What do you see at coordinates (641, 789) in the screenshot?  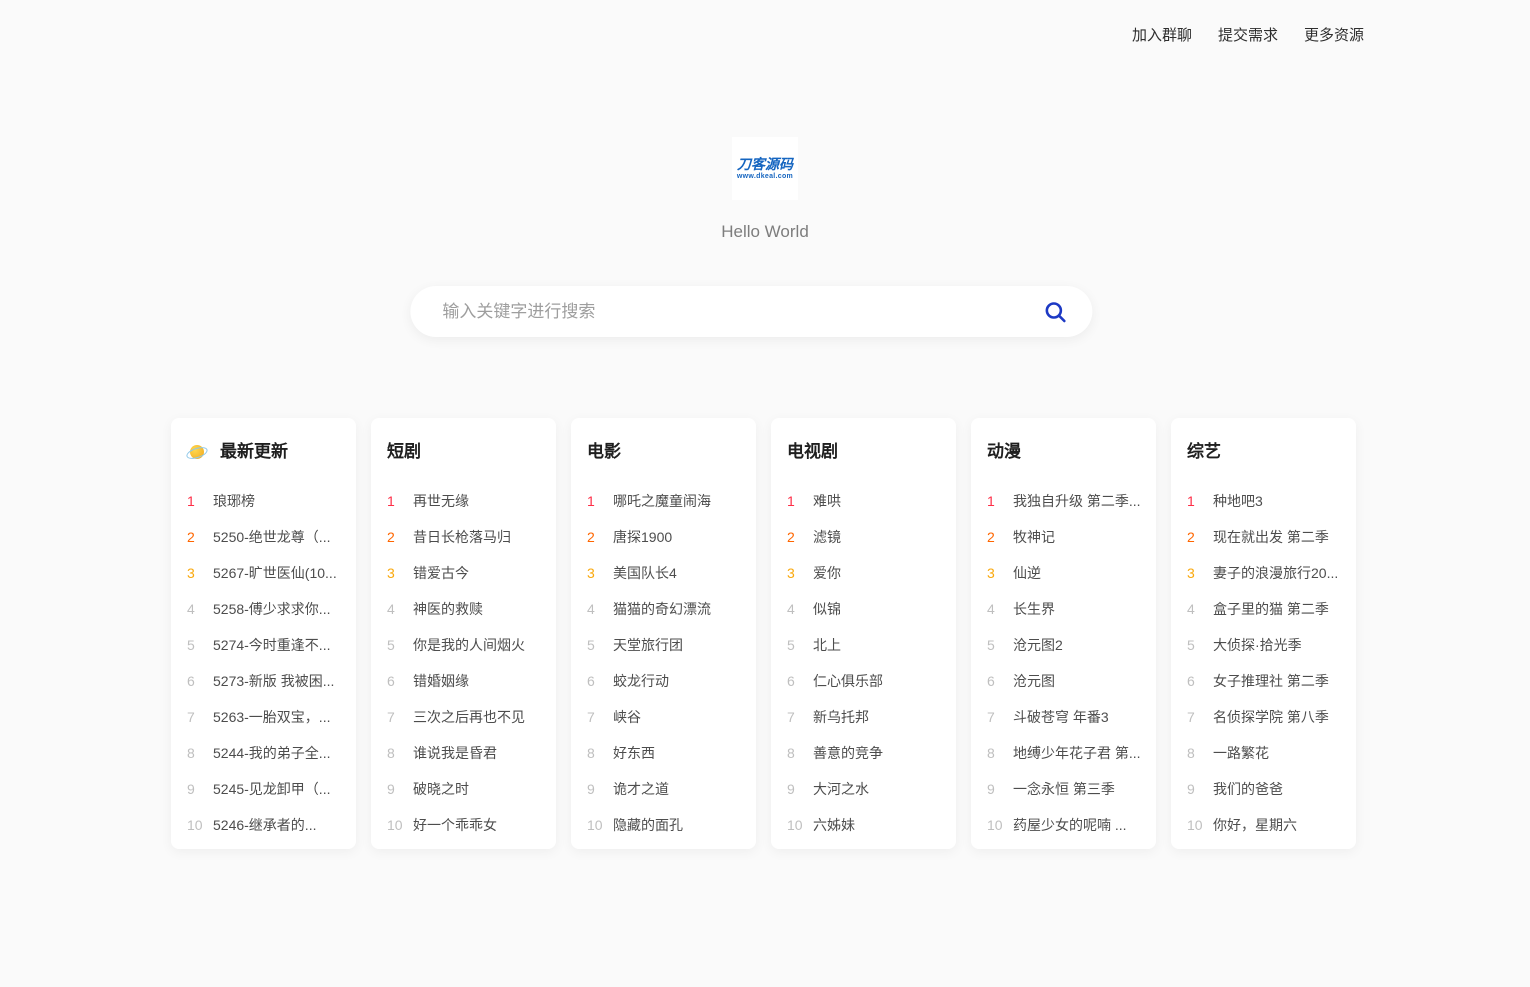 I see `rank-title: 诡才之道` at bounding box center [641, 789].